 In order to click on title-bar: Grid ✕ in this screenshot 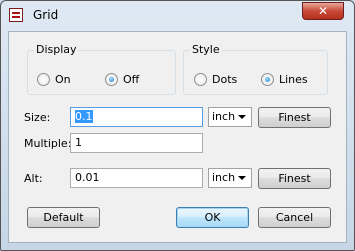, I will do `click(177, 15)`.